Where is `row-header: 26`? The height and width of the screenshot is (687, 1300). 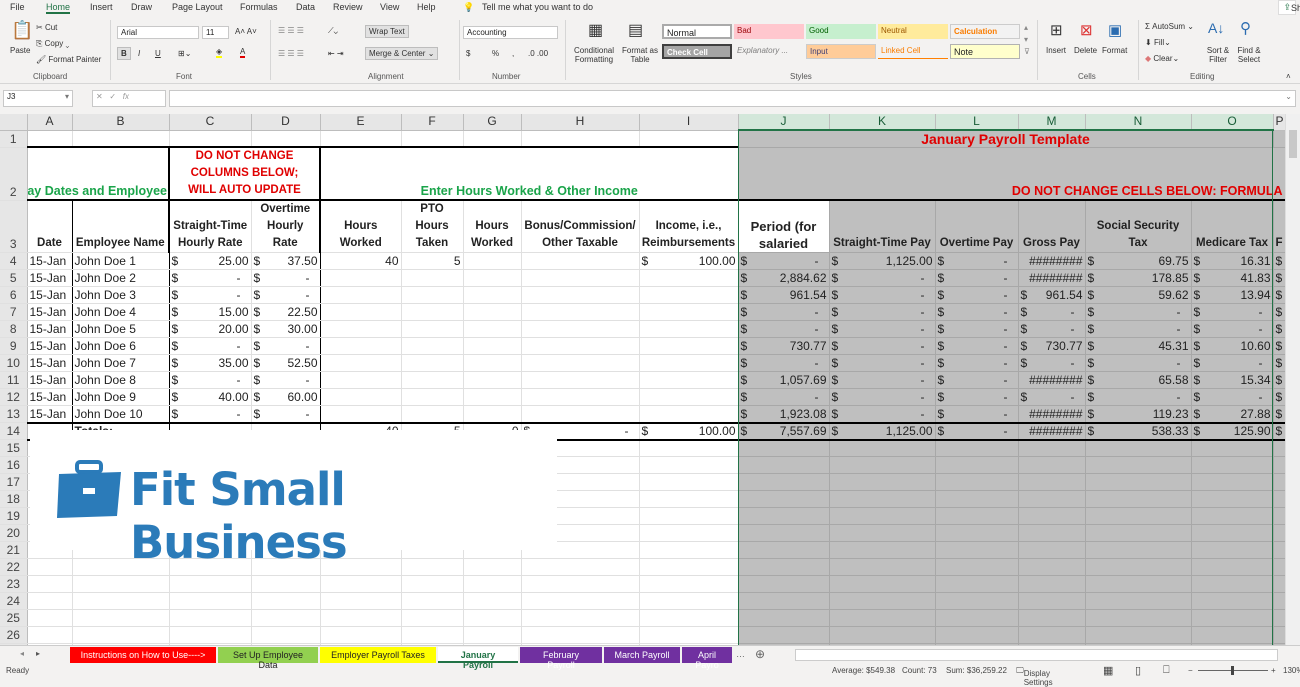
row-header: 26 is located at coordinates (14, 635).